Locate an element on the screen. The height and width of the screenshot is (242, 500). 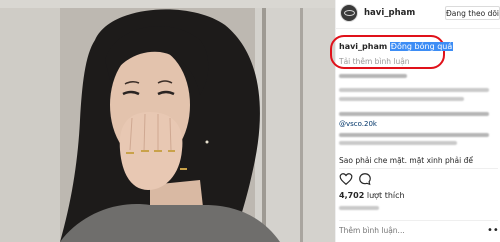
like-count: 4,702 lượt thích is located at coordinates (372, 195).